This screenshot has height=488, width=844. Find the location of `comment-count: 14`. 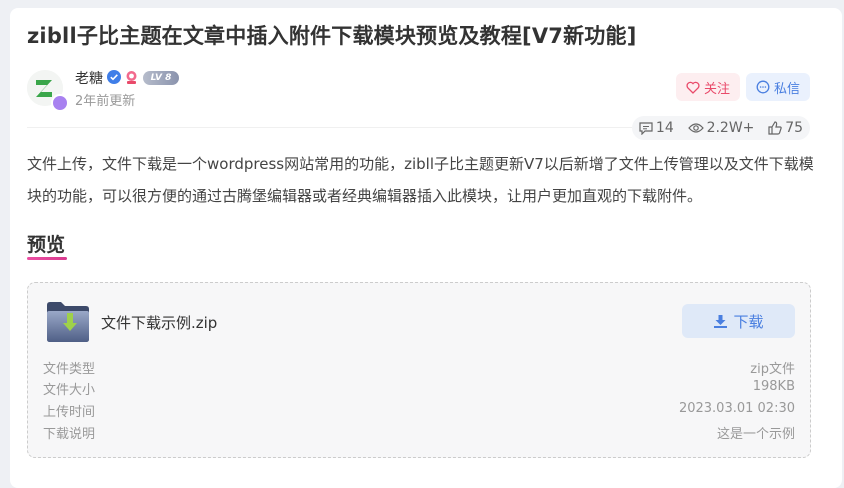

comment-count: 14 is located at coordinates (656, 128).